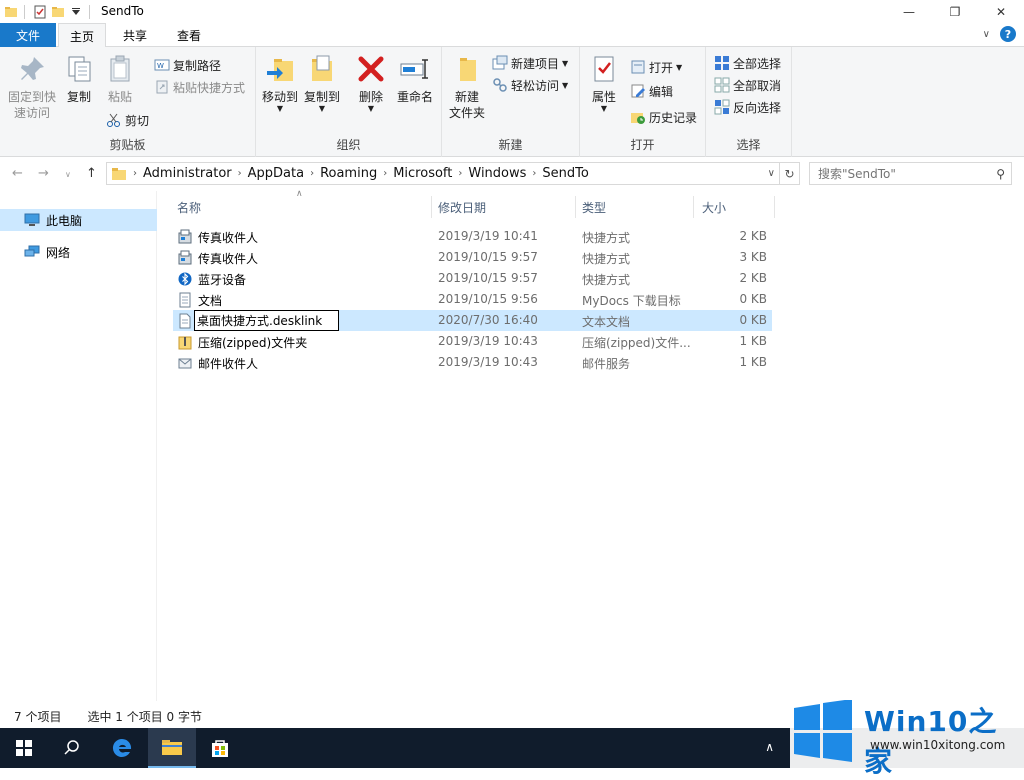 The width and height of the screenshot is (1024, 780). I want to click on file-row: 传真收件人 2019/3/19 10:41 快捷方式 2 KB, so click(472, 236).